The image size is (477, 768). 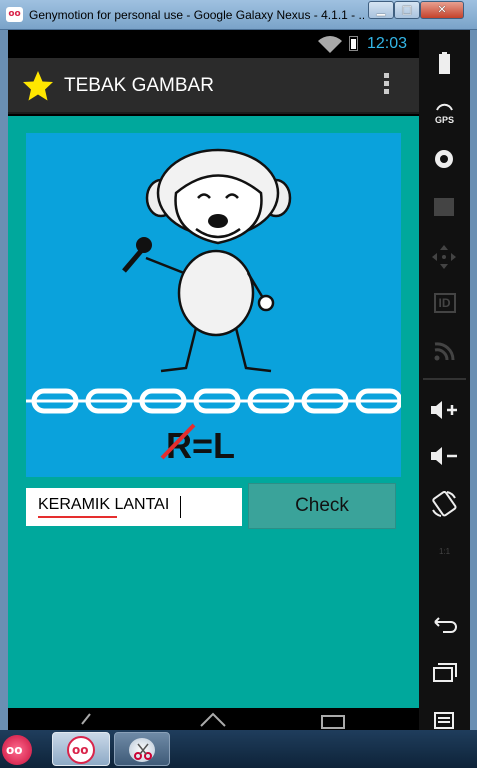 I want to click on windows-taskbar: oo oo, so click(x=238, y=749).